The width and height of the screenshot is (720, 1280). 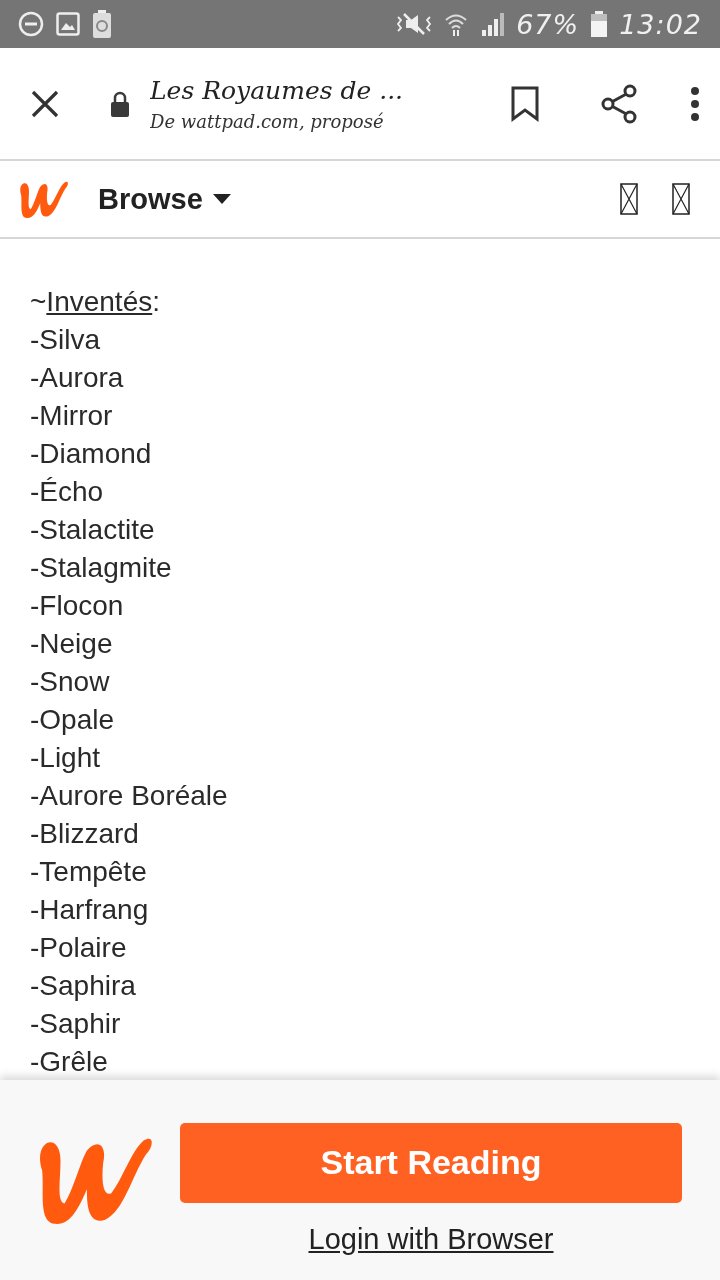 What do you see at coordinates (65, 340) in the screenshot?
I see `list-item: -Silva` at bounding box center [65, 340].